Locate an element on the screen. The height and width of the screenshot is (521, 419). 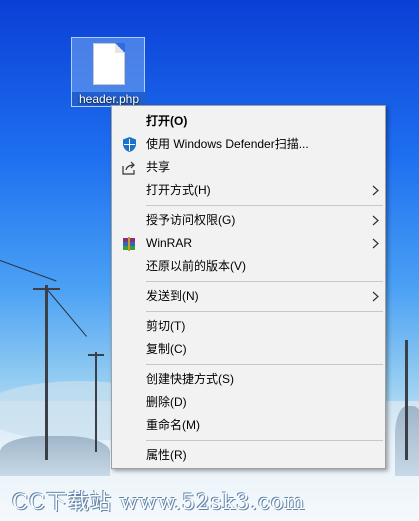
share-icon is located at coordinates (129, 167).